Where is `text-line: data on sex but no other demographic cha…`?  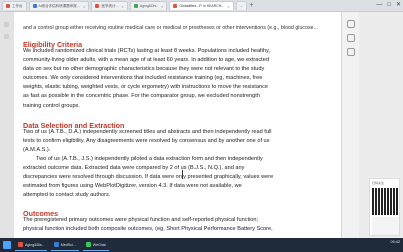 text-line: data on sex but no other demographic cha… is located at coordinates (144, 69).